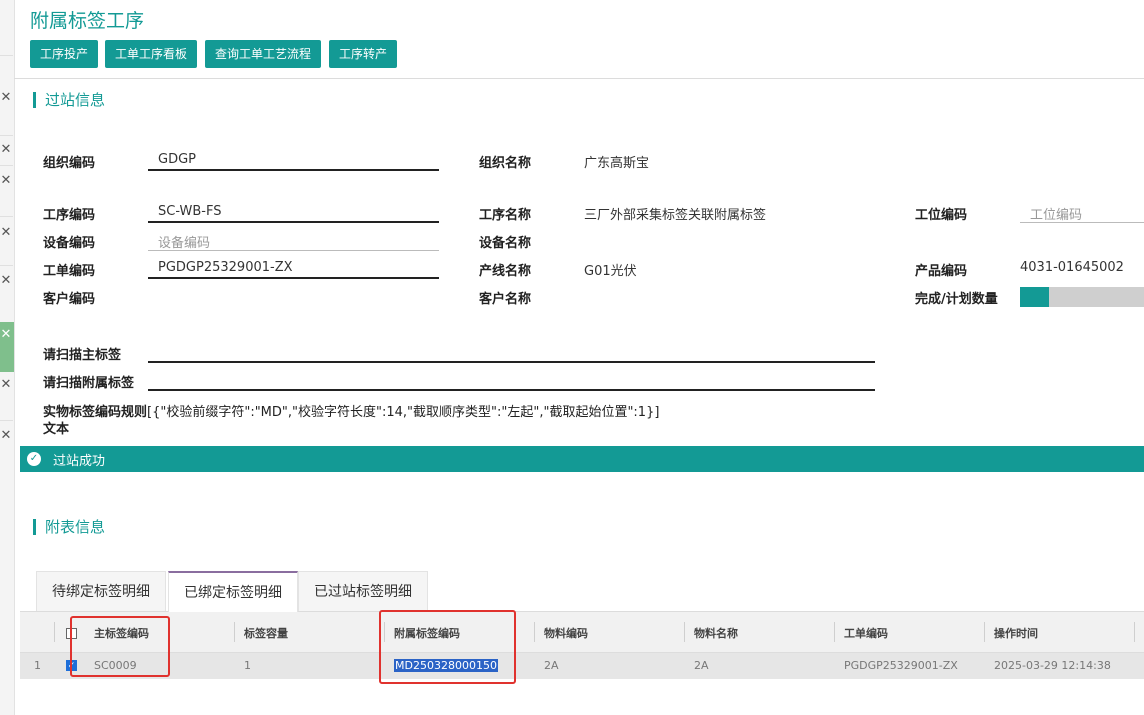  What do you see at coordinates (866, 633) in the screenshot?
I see `column-header-work-order: 工单编码` at bounding box center [866, 633].